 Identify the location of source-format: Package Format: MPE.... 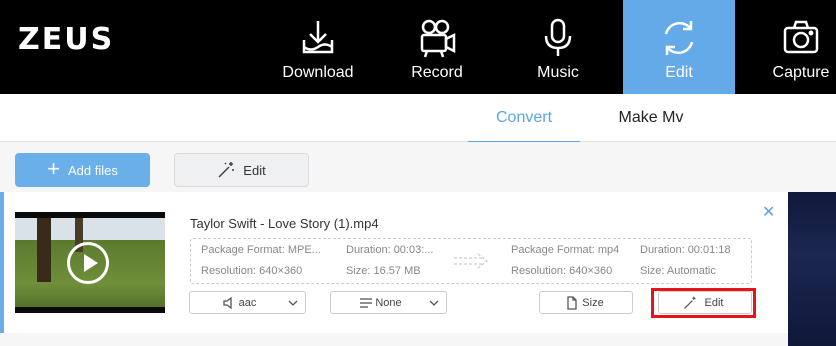
(261, 250).